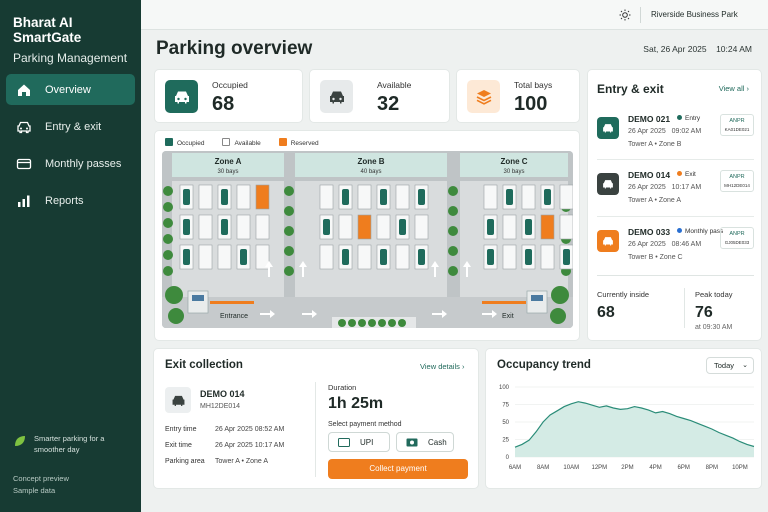 The image size is (768, 512). Describe the element at coordinates (730, 365) in the screenshot. I see `range-select: Today ⌄` at that location.